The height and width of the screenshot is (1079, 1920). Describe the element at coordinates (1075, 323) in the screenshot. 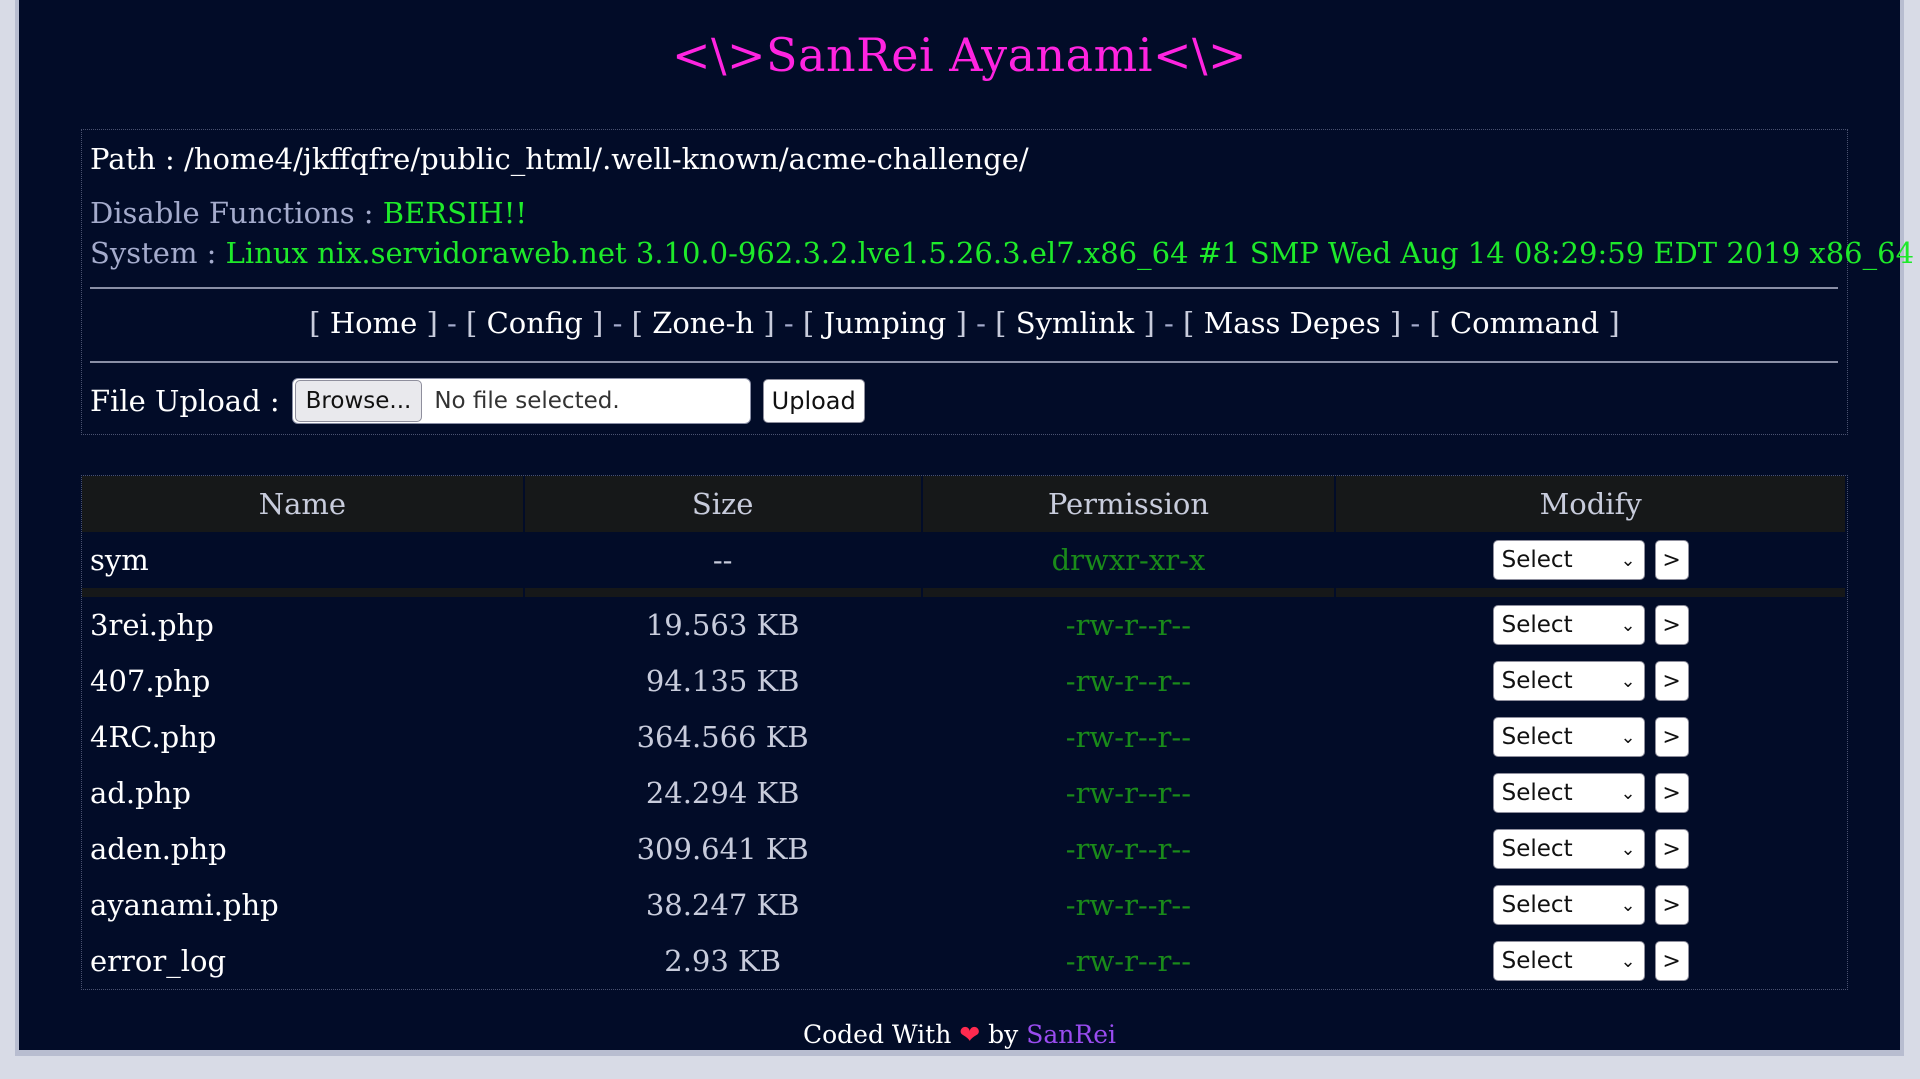

I see `nav-symlink: Symlink` at that location.